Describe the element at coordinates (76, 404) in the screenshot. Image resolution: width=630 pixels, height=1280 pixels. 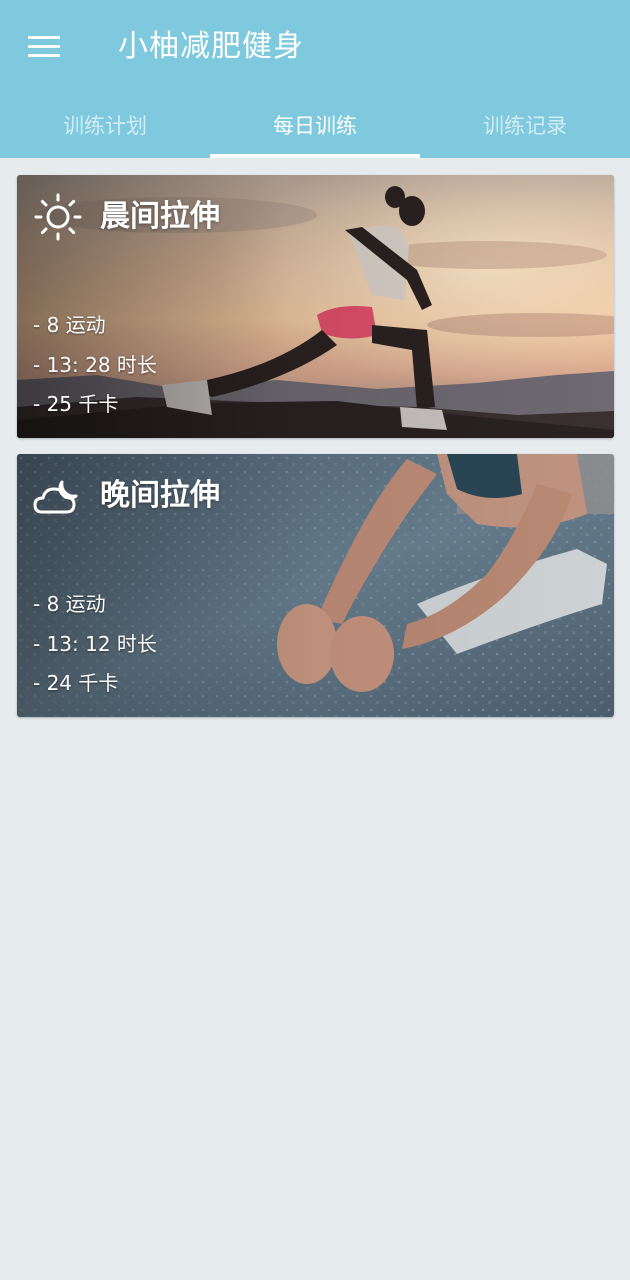
I see `calories: - 25 千卡` at that location.